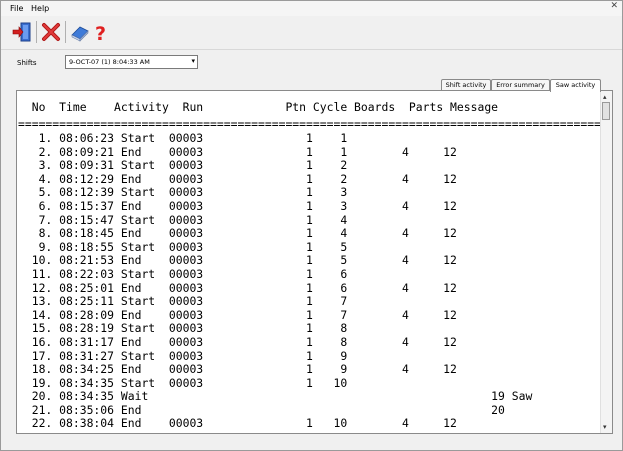  I want to click on delete-button, so click(51, 32).